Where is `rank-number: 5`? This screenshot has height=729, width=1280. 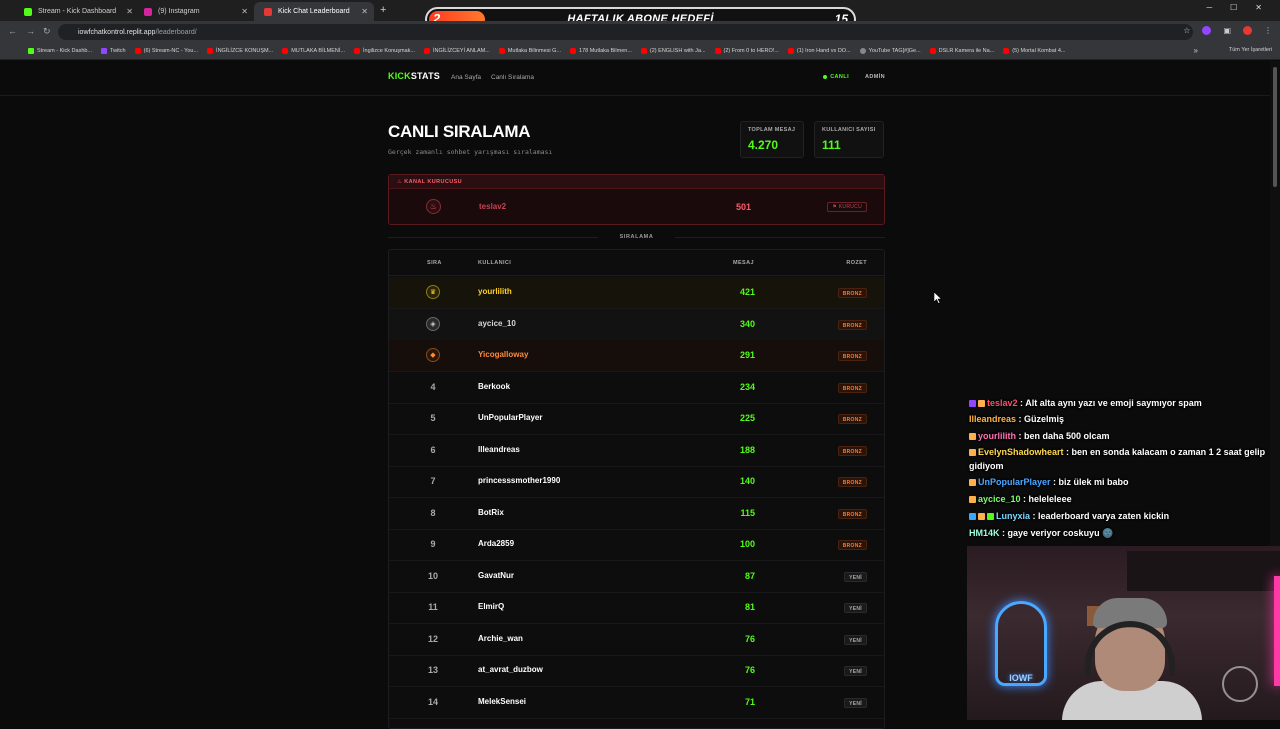
rank-number: 5 is located at coordinates (433, 418).